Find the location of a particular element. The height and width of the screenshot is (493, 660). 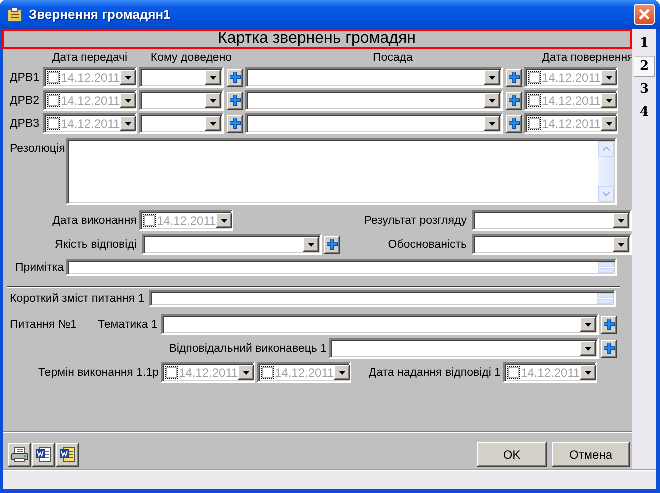

column-header: Дата повернення is located at coordinates (588, 58).